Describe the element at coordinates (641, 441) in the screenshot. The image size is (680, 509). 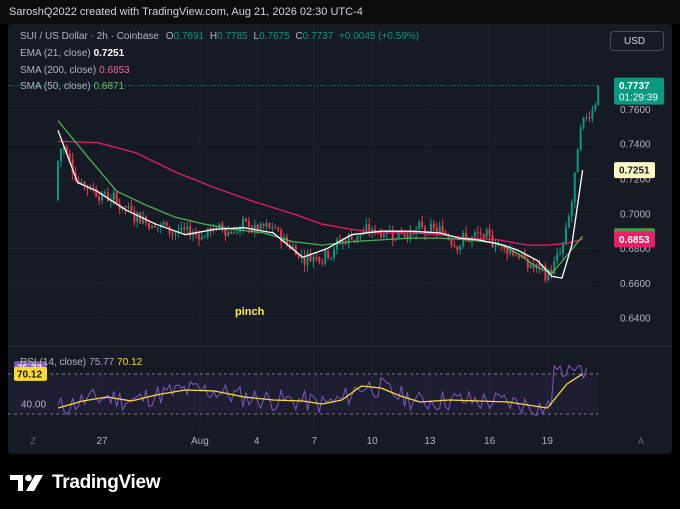
I see `time-axis-right-button: A` at that location.